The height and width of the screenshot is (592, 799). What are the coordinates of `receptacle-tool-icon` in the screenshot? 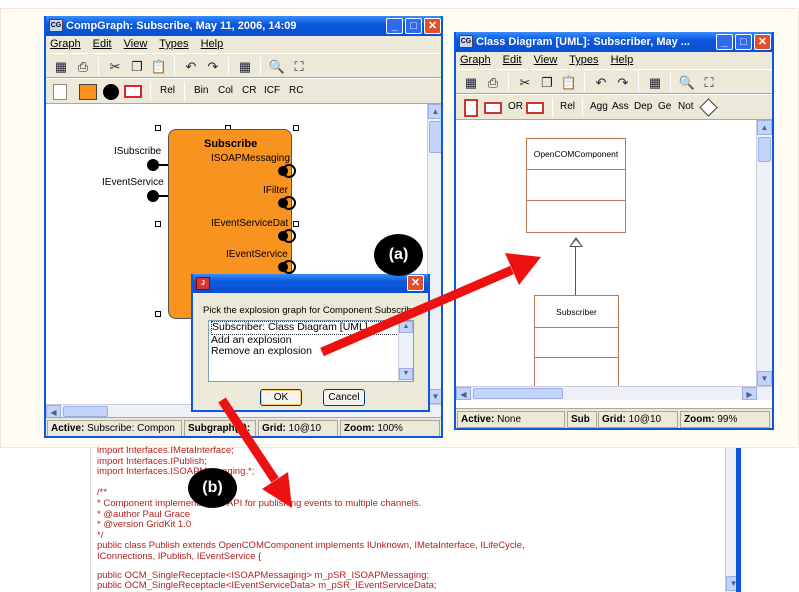 It's located at (133, 91).